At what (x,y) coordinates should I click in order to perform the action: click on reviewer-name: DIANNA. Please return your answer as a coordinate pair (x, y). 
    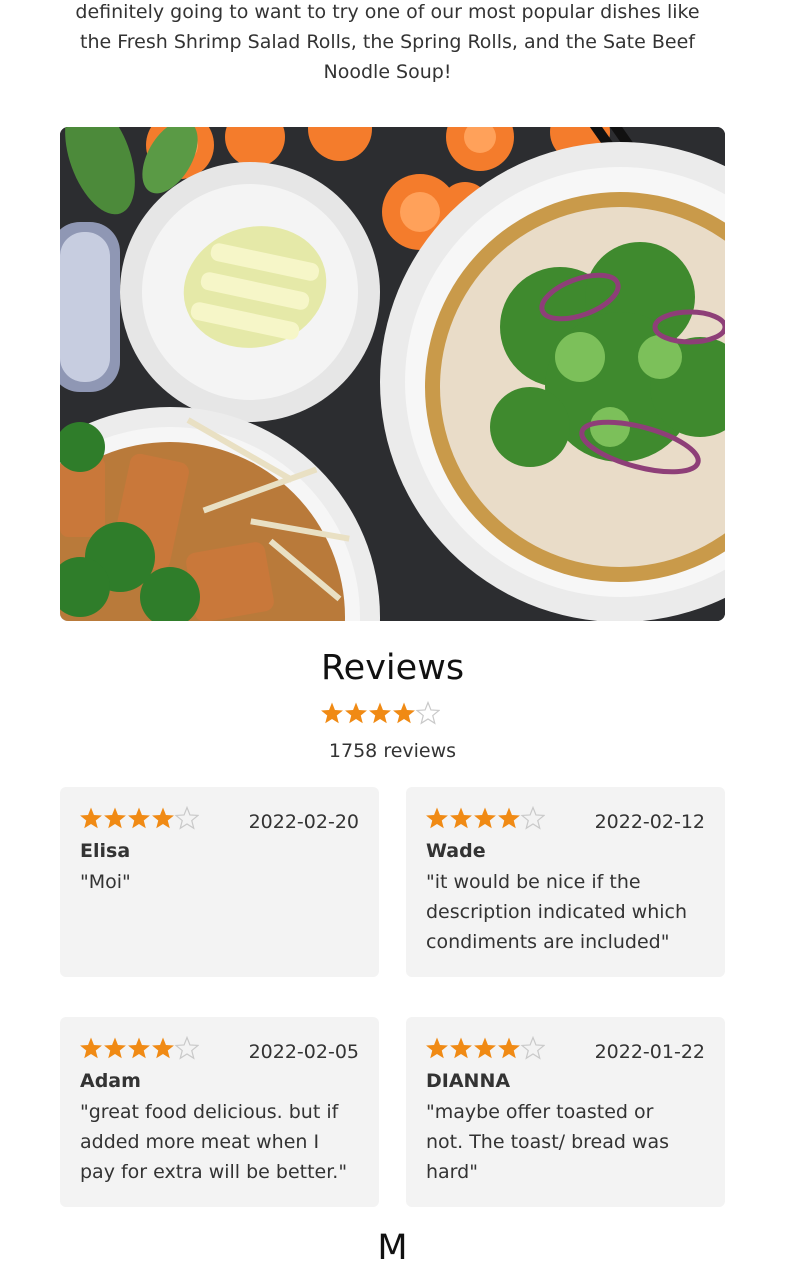
    Looking at the image, I should click on (468, 1081).